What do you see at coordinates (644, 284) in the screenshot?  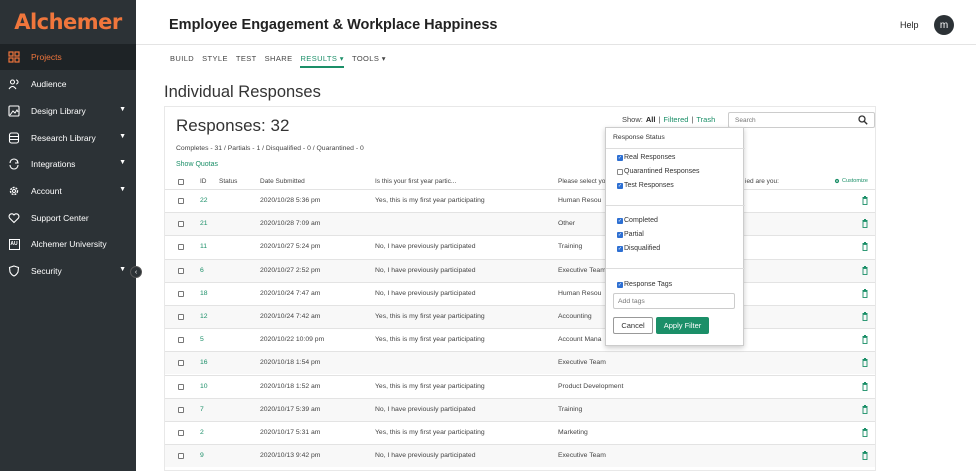 I see `filter-option-response-tags: ✓ Response Tags` at bounding box center [644, 284].